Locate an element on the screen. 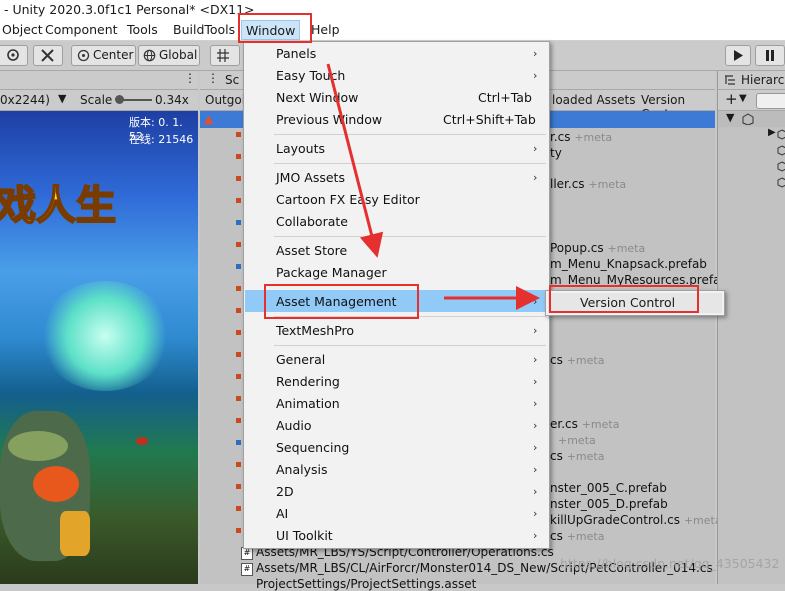 The image size is (785, 591). menu-object: Object is located at coordinates (22, 29).